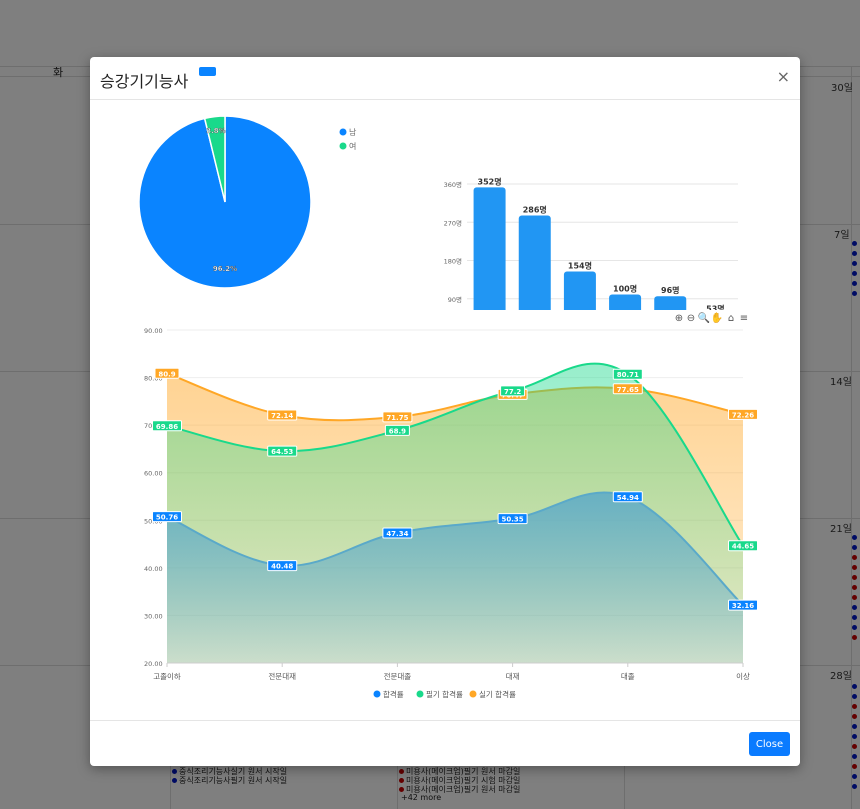  What do you see at coordinates (455, 299) in the screenshot?
I see `bar-y-tick-label: 90명` at bounding box center [455, 299].